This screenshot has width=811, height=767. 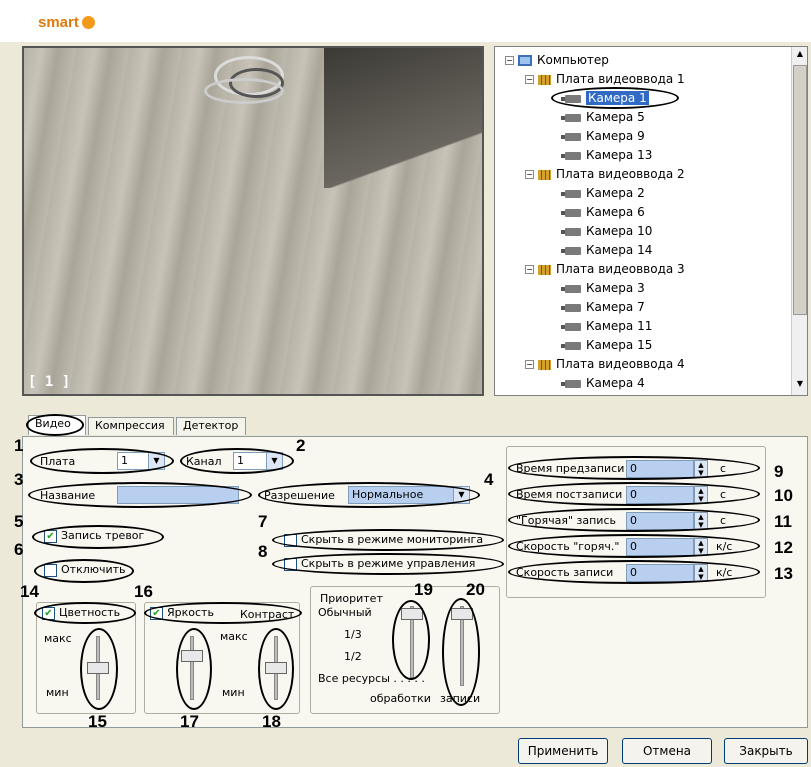 What do you see at coordinates (606, 250) in the screenshot?
I see `tree-camera: Камера 14` at bounding box center [606, 250].